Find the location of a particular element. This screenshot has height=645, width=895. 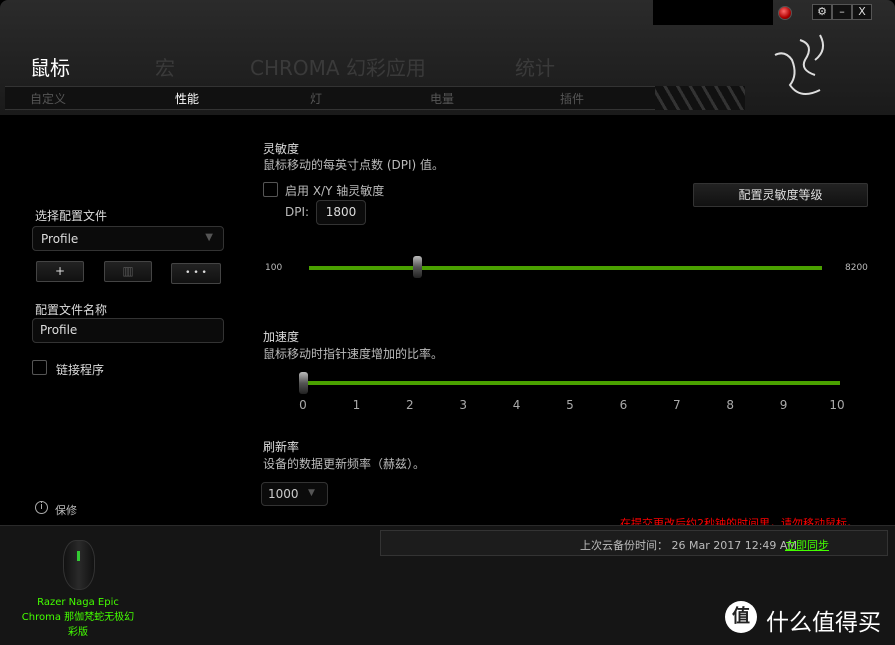

title-area is located at coordinates (713, 12).